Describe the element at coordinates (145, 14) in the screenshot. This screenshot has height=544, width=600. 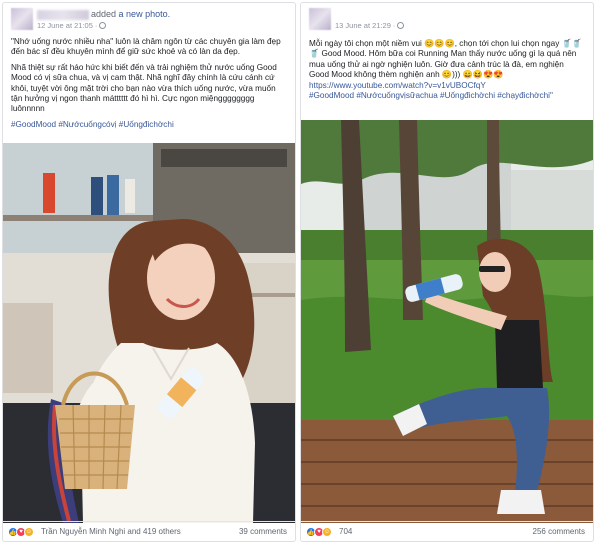
I see `photo-link: a new photo.` at that location.